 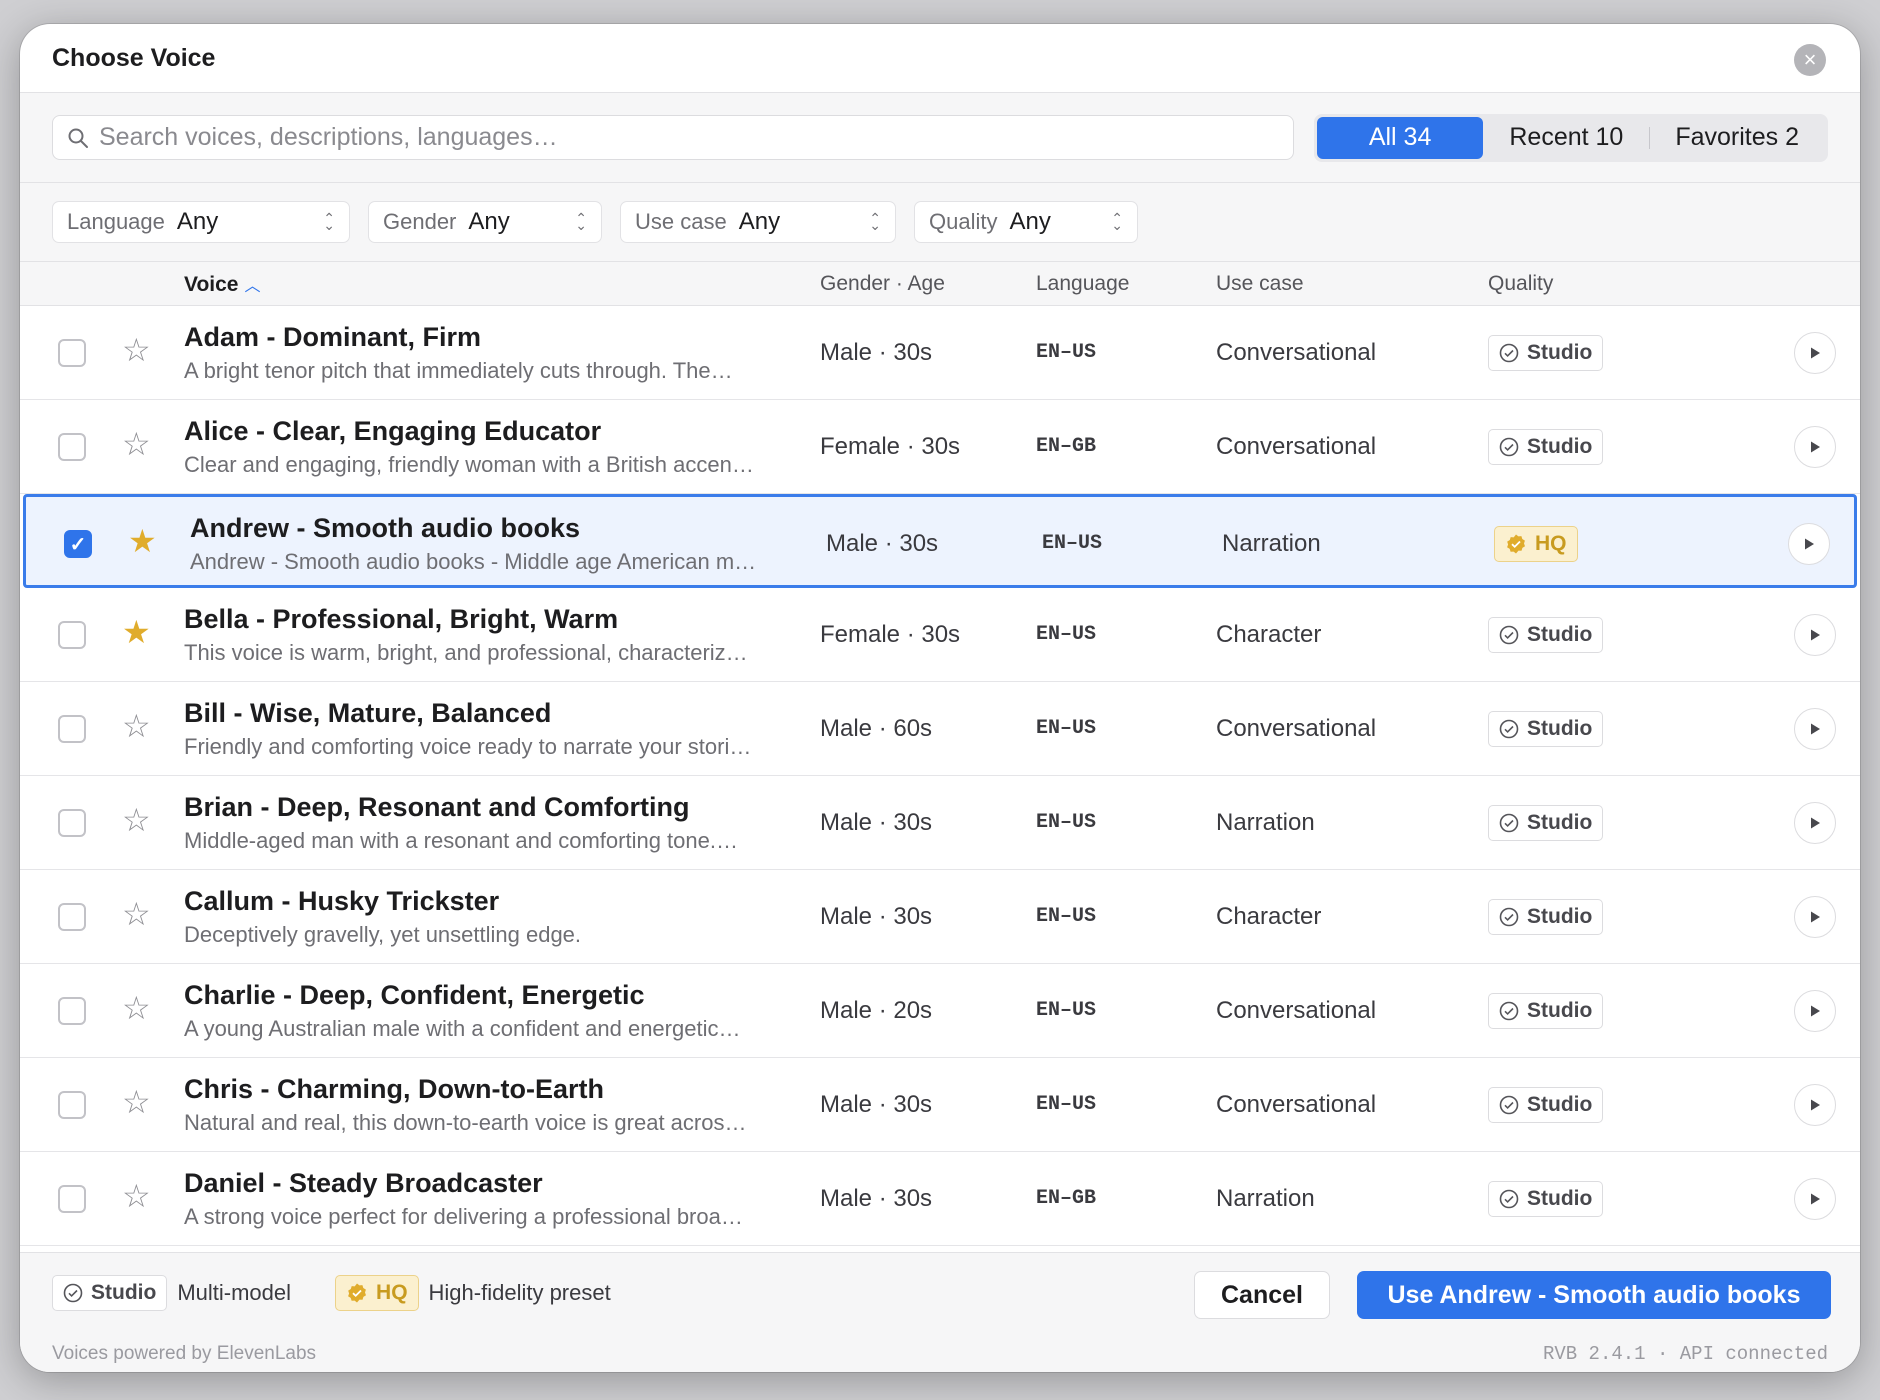 What do you see at coordinates (1082, 284) in the screenshot?
I see `column-header-language: Language` at bounding box center [1082, 284].